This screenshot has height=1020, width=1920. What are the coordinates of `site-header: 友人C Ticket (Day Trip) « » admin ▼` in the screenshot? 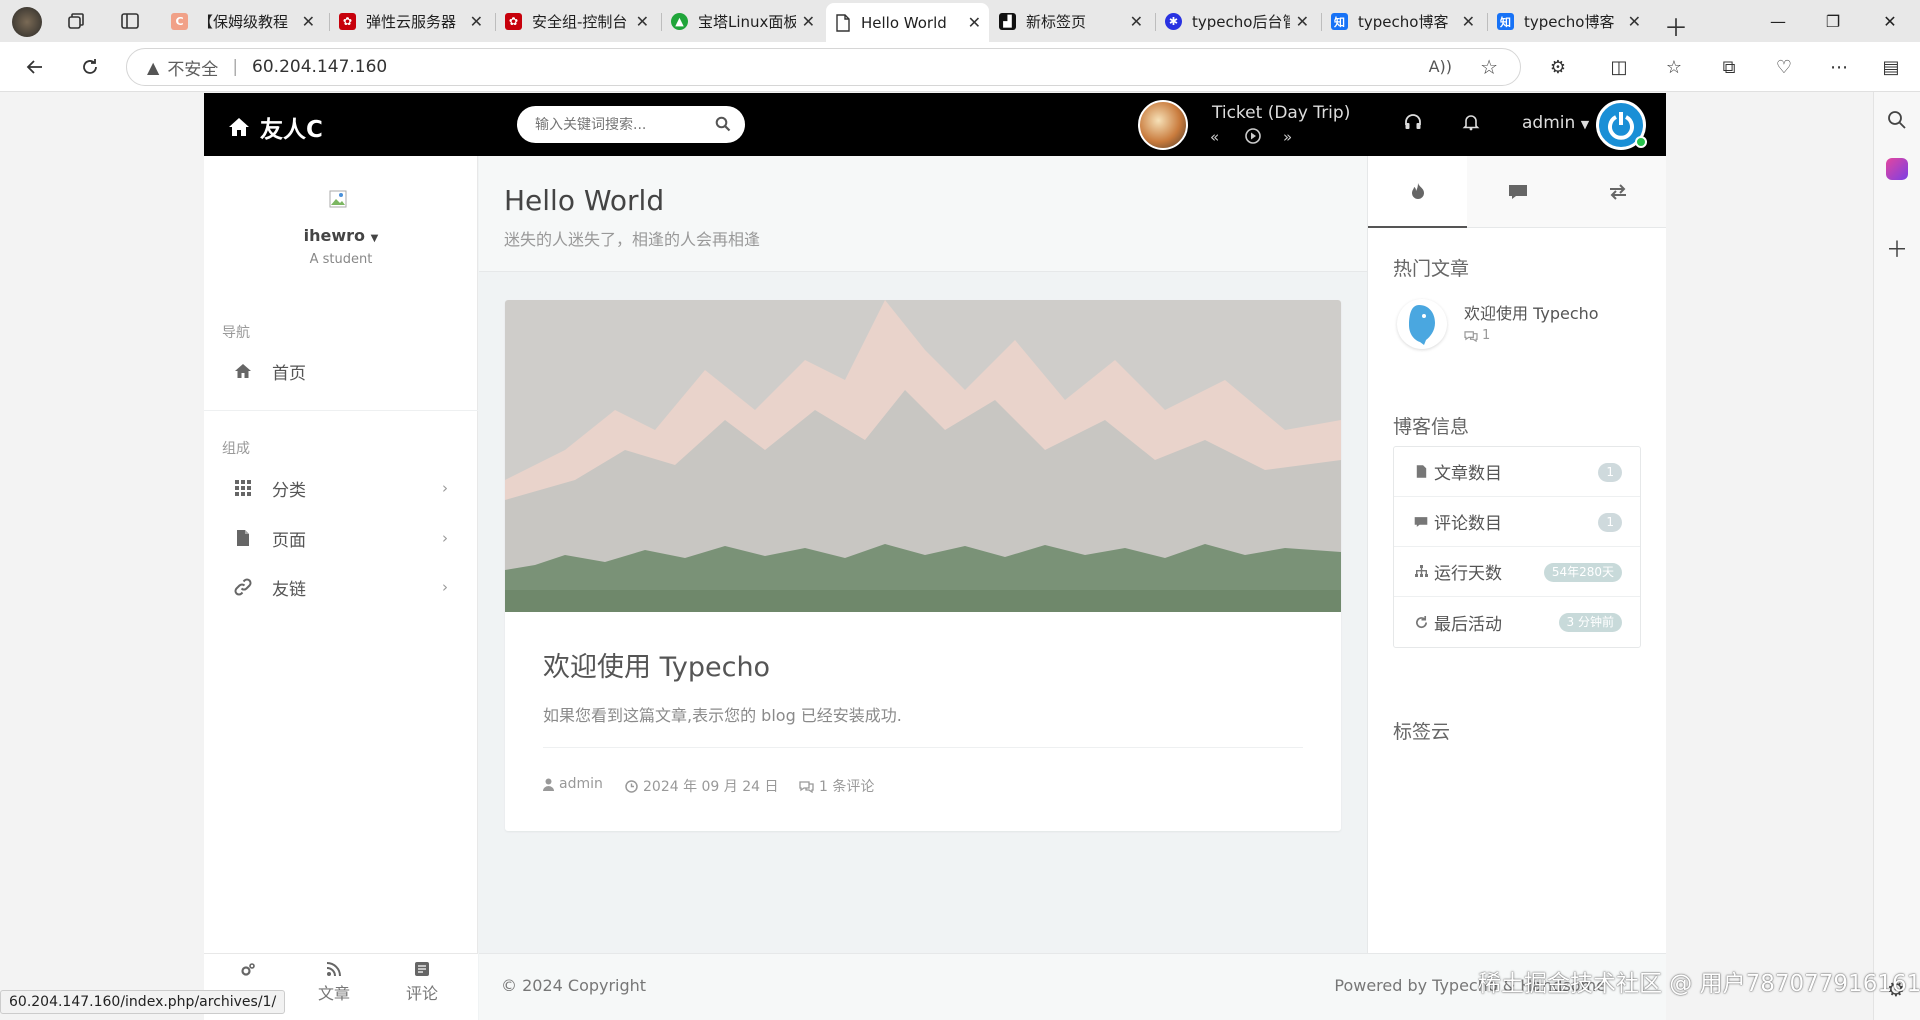 It's located at (935, 124).